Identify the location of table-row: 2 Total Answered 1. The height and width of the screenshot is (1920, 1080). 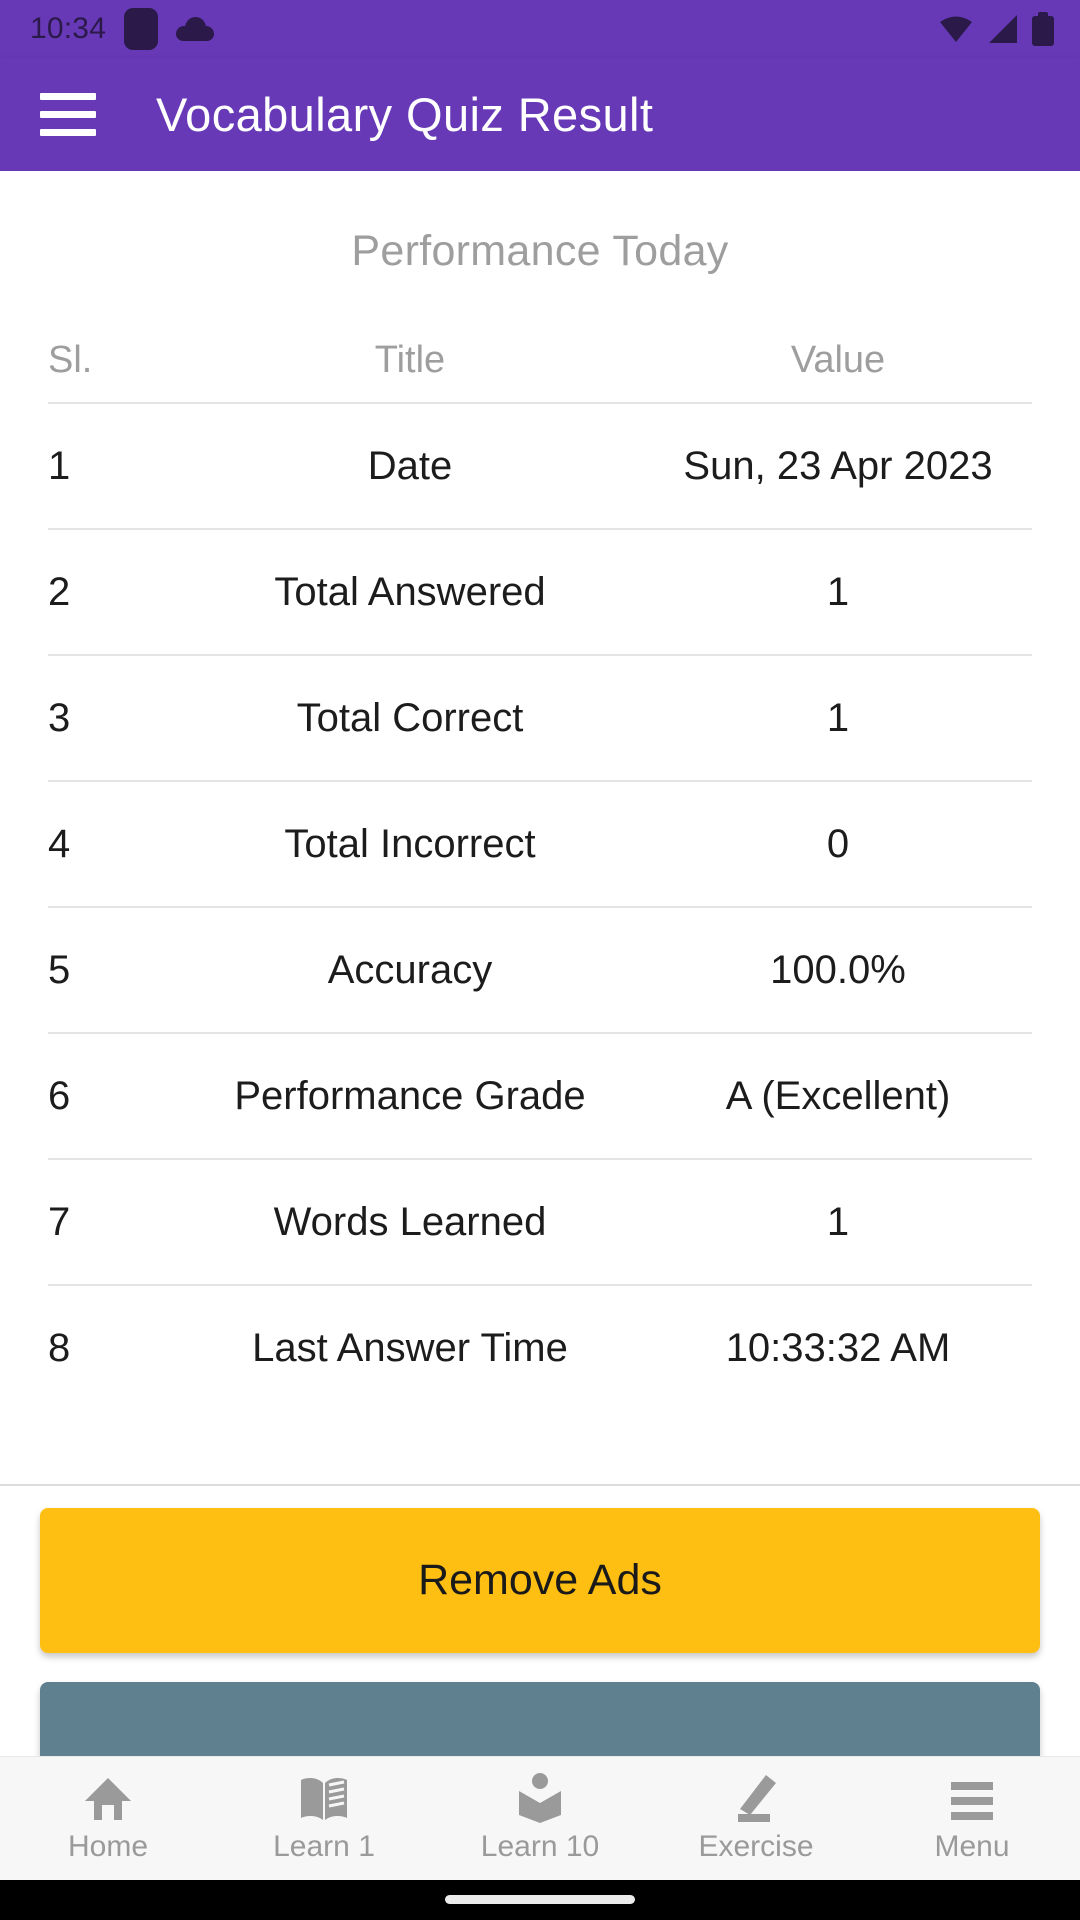
(540, 591).